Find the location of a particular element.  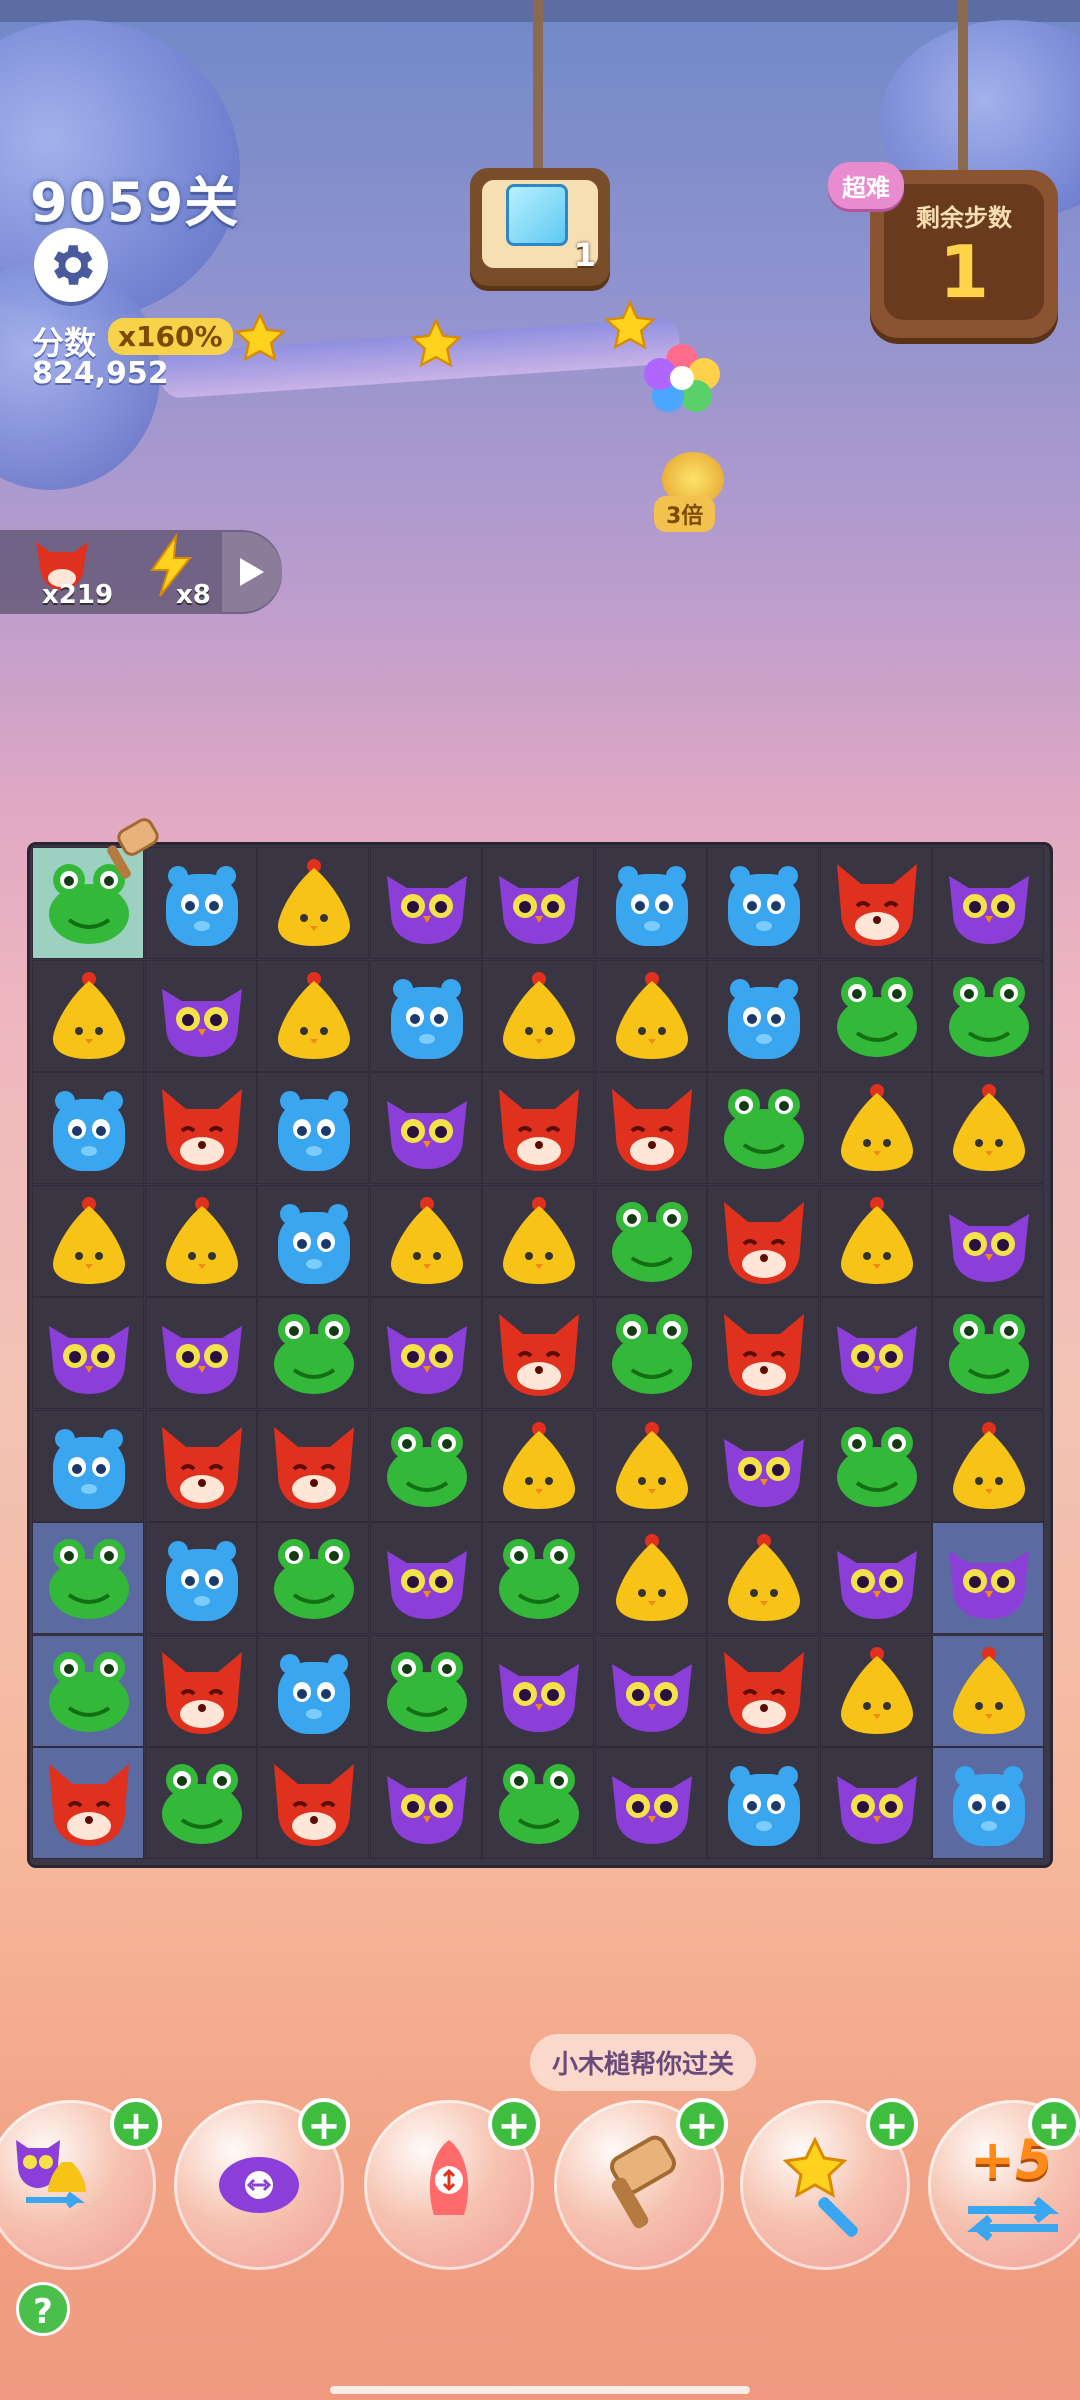

lightning-count: x8 is located at coordinates (193, 595).